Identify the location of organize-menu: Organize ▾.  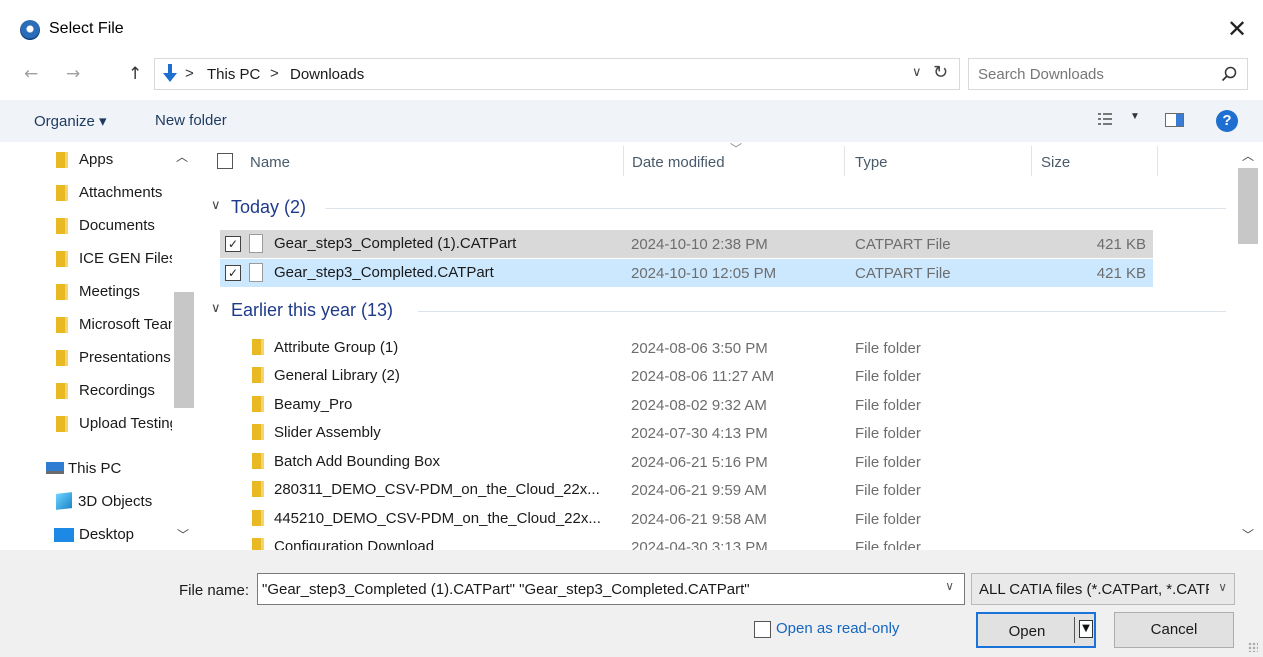
(70, 121).